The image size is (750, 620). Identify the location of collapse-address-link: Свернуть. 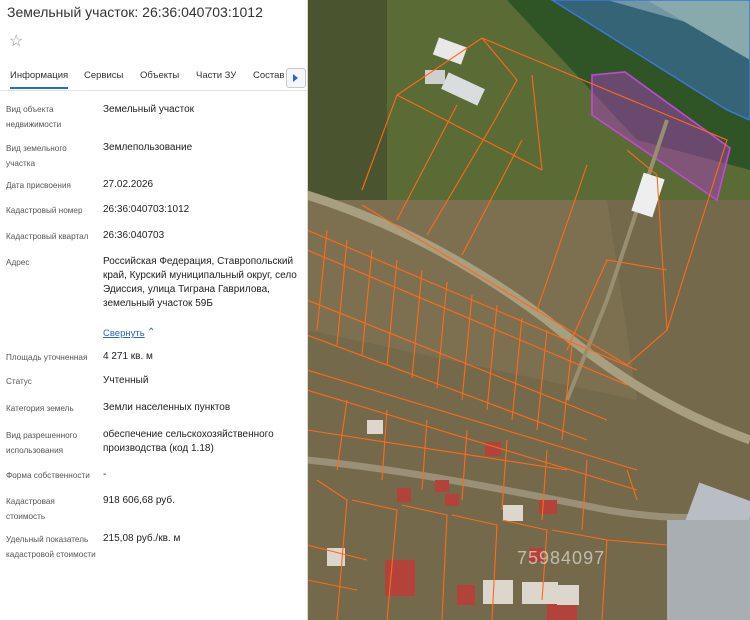
(124, 333).